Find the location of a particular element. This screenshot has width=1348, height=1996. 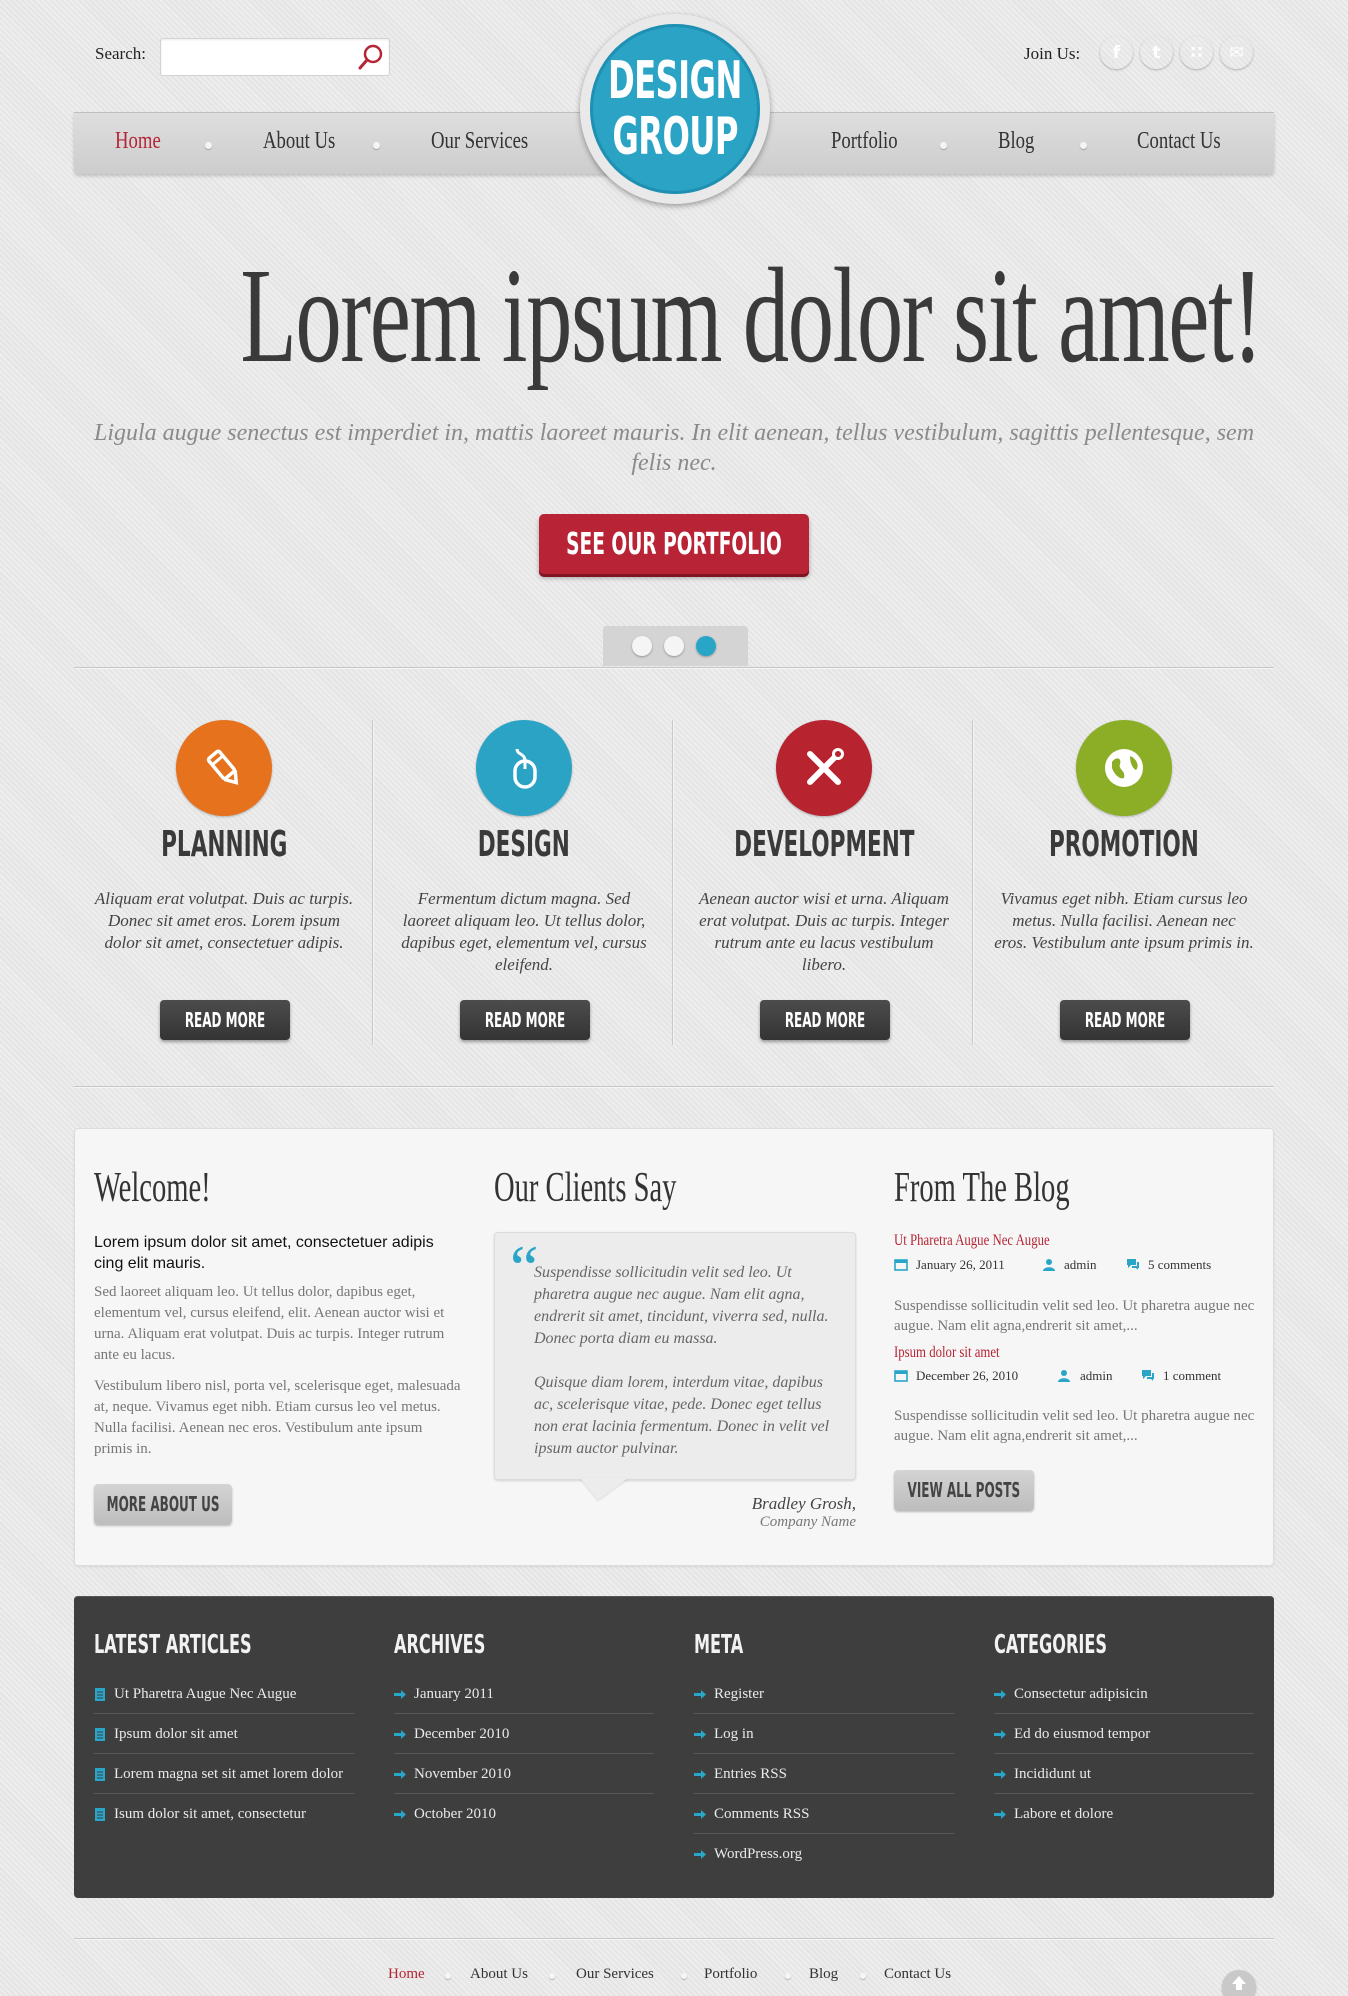

comments-icon is located at coordinates (1148, 1375).